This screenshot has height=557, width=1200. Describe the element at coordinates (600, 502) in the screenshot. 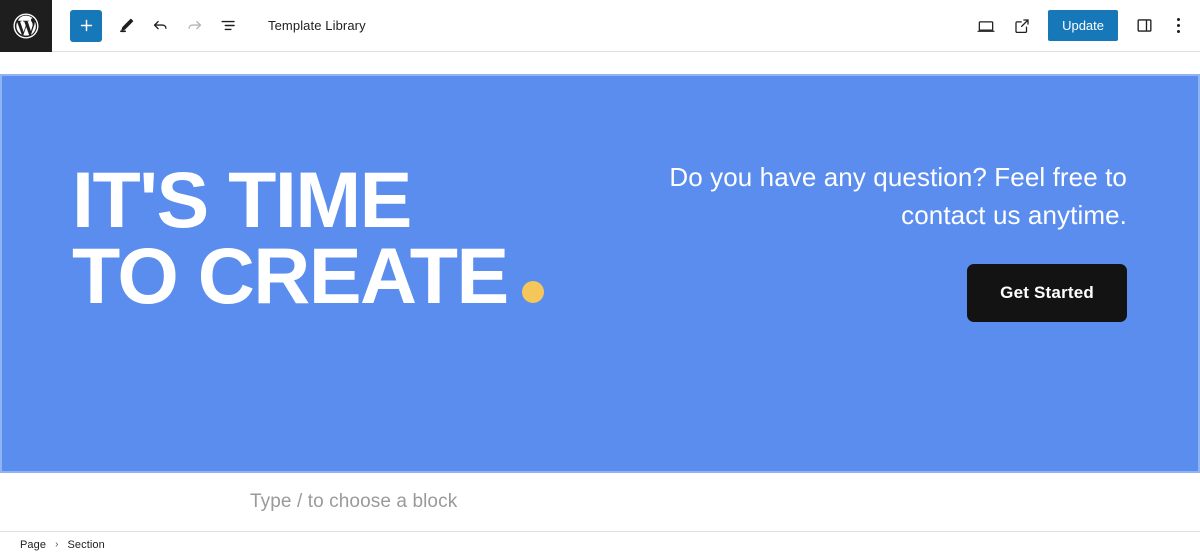

I see `block-appender: Type / to choose a block` at that location.